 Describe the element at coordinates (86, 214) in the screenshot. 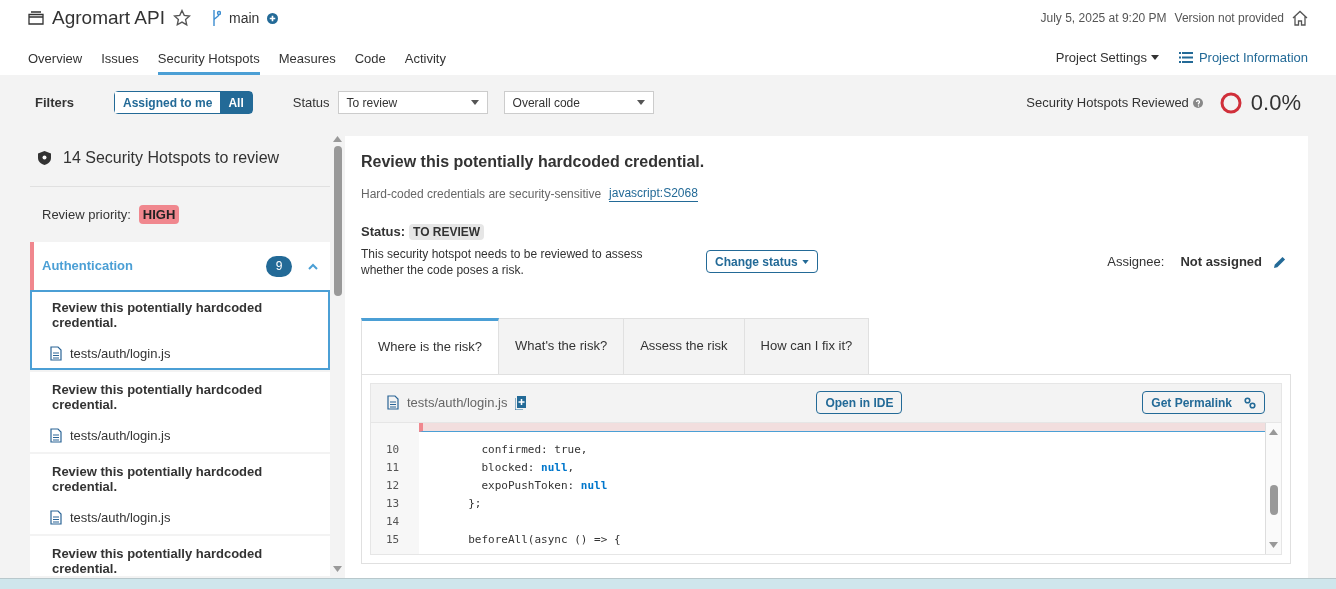

I see `priority-label: Review priority:` at that location.